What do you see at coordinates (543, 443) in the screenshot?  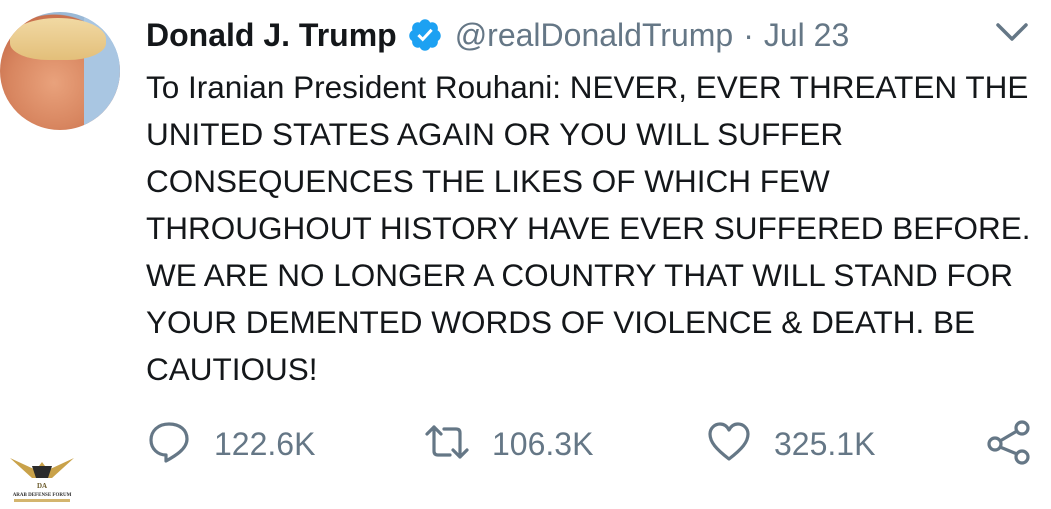 I see `retweet-count: 106.3K` at bounding box center [543, 443].